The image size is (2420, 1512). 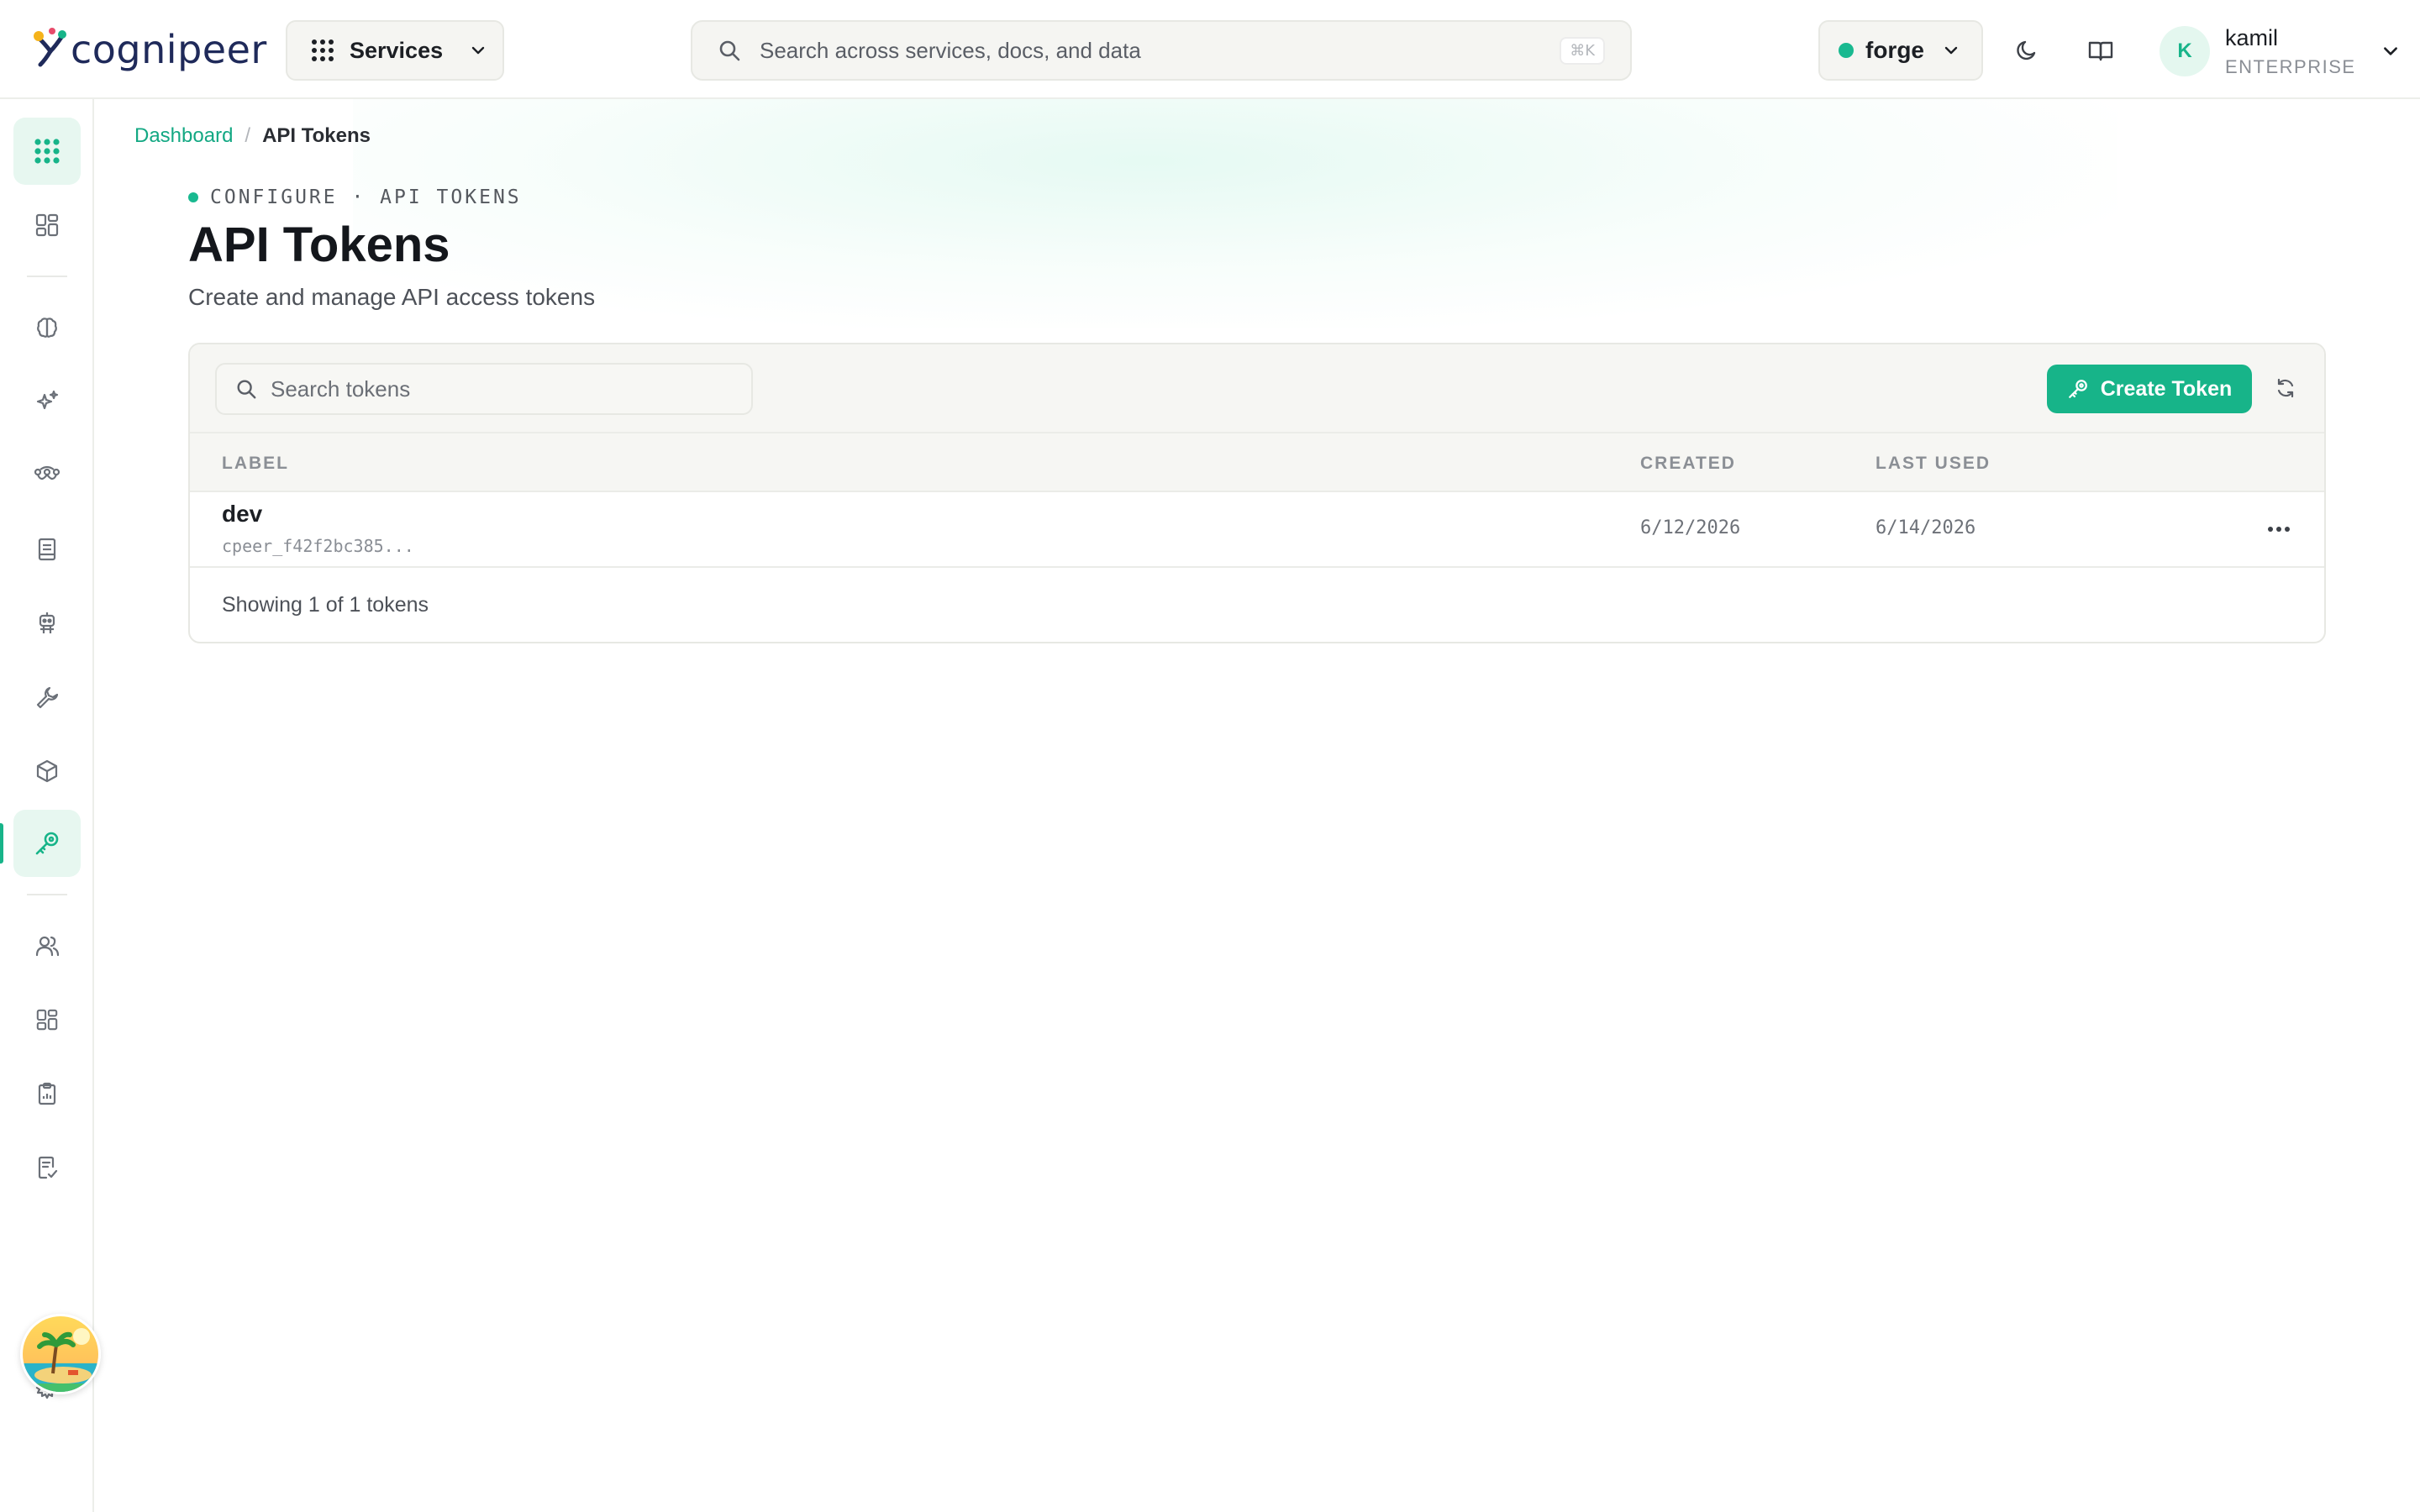 I want to click on breadcrumb: Dashboard / API Tokens, so click(x=253, y=136).